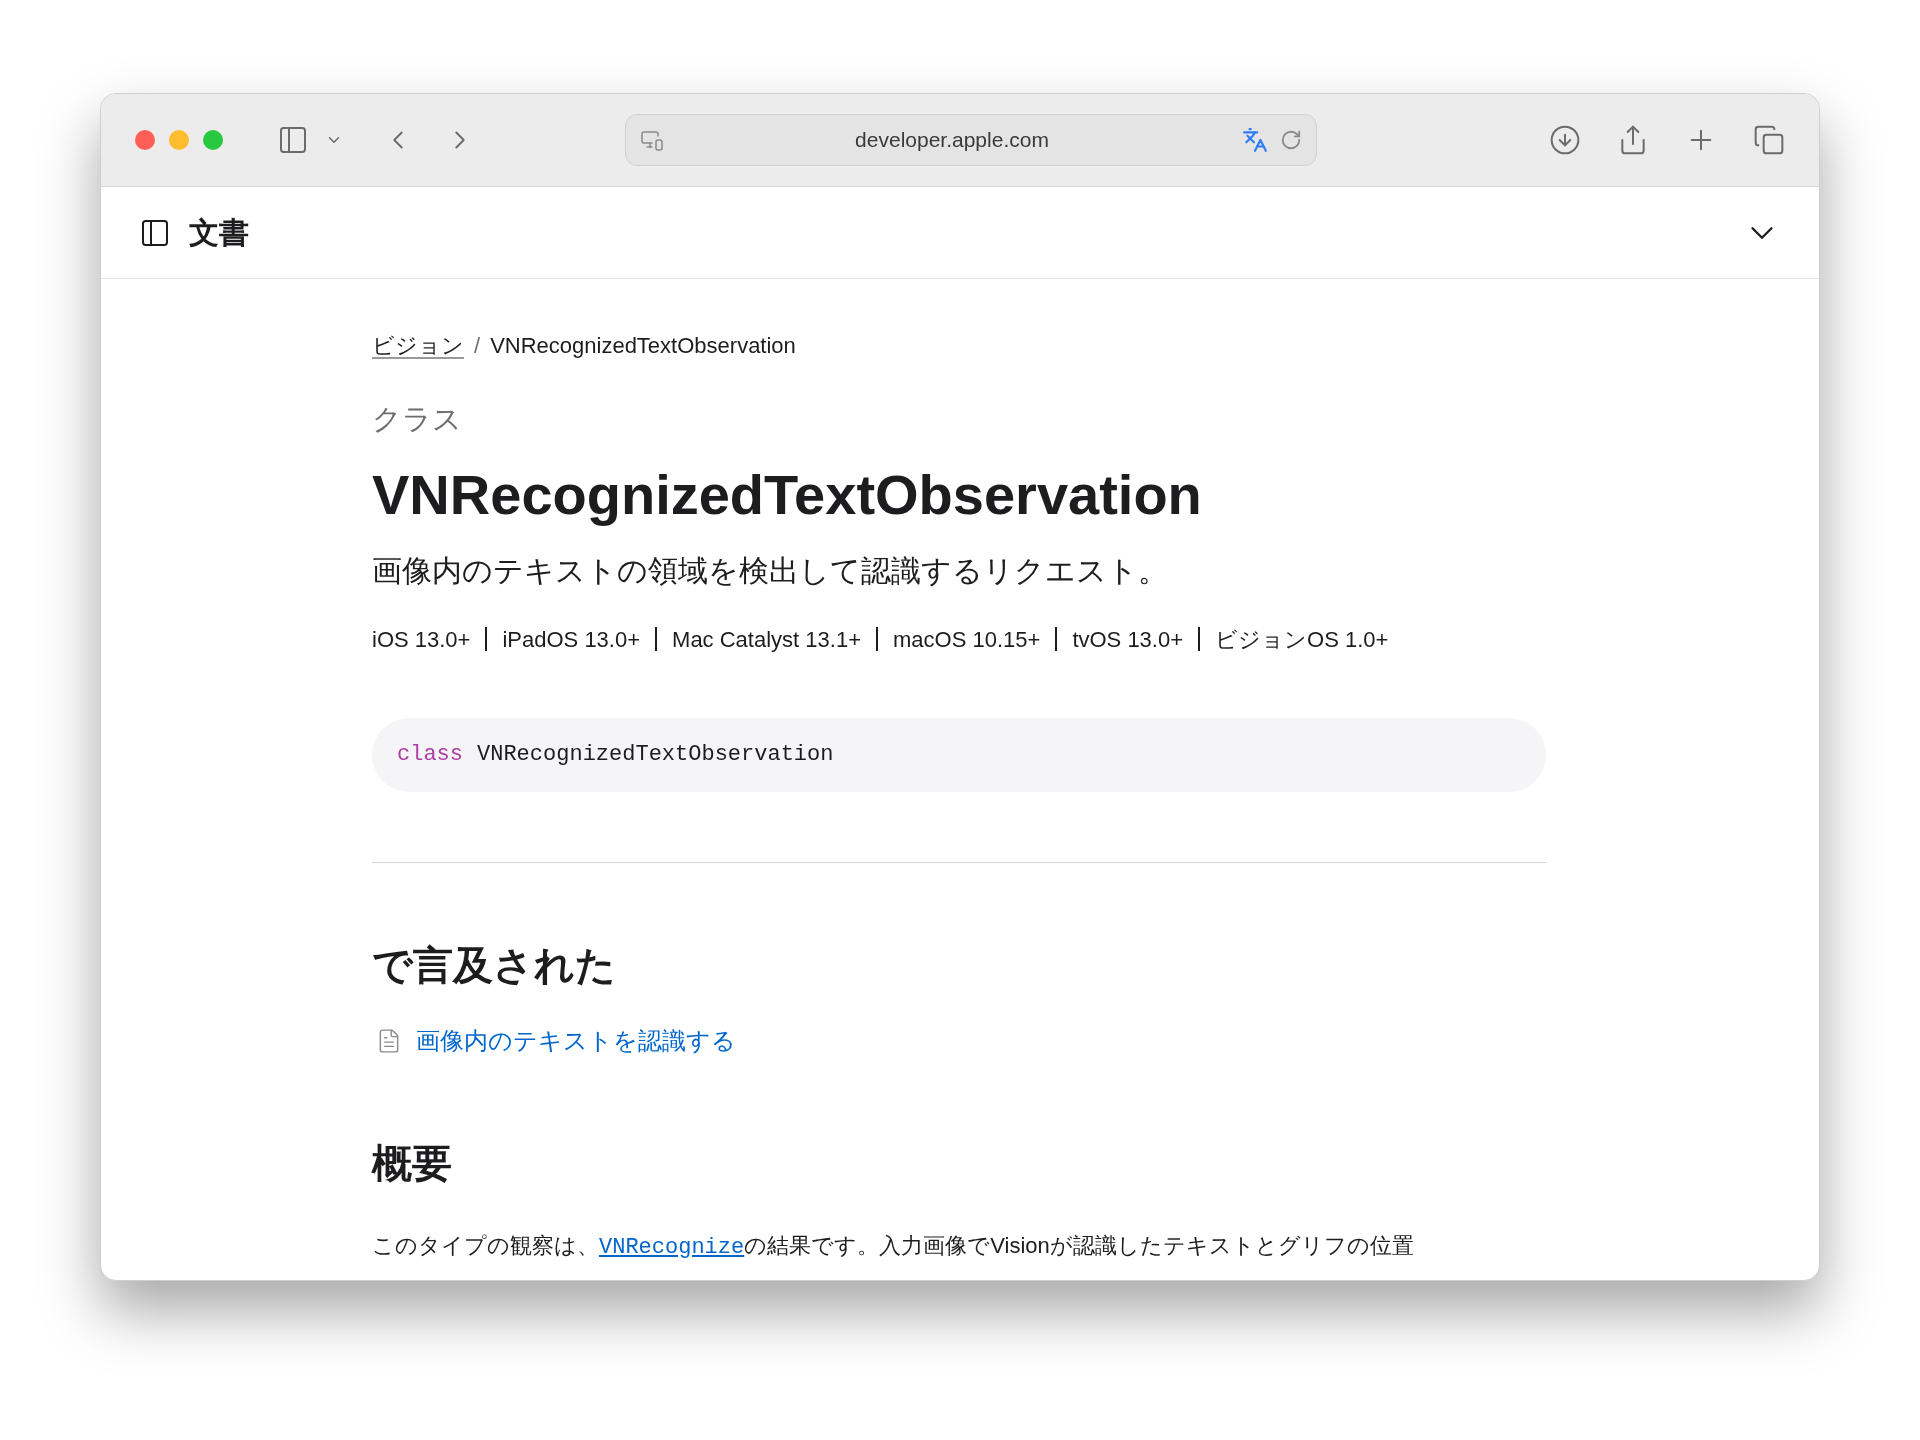  Describe the element at coordinates (418, 345) in the screenshot. I see `breadcrumb-link: ビジョン` at that location.